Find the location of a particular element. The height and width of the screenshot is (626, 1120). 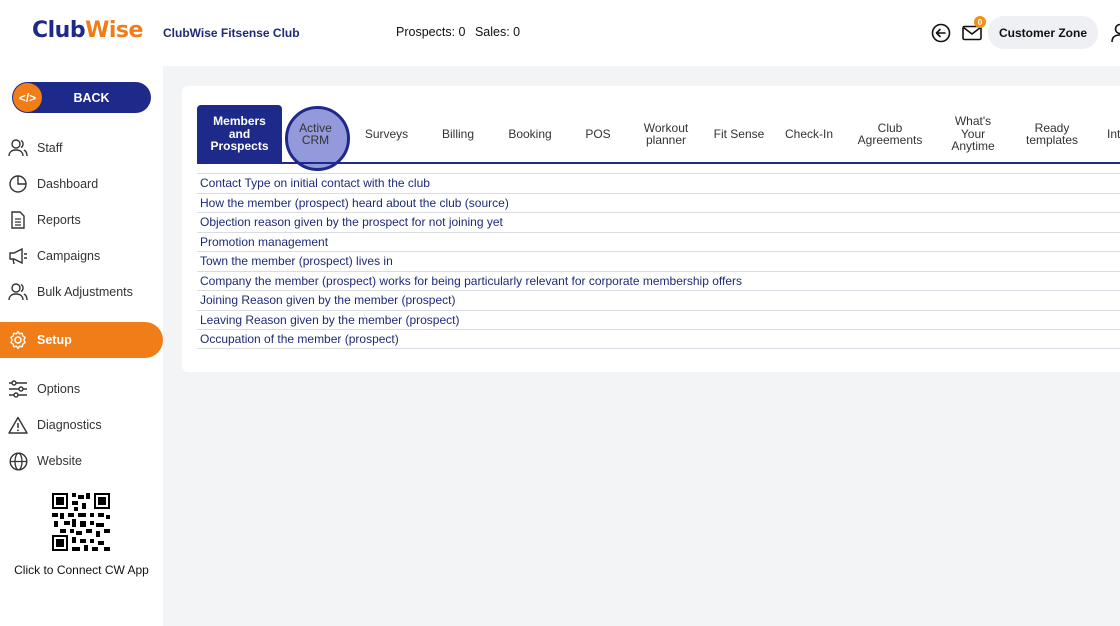

sidebar-item-label: Setup is located at coordinates (54, 340).